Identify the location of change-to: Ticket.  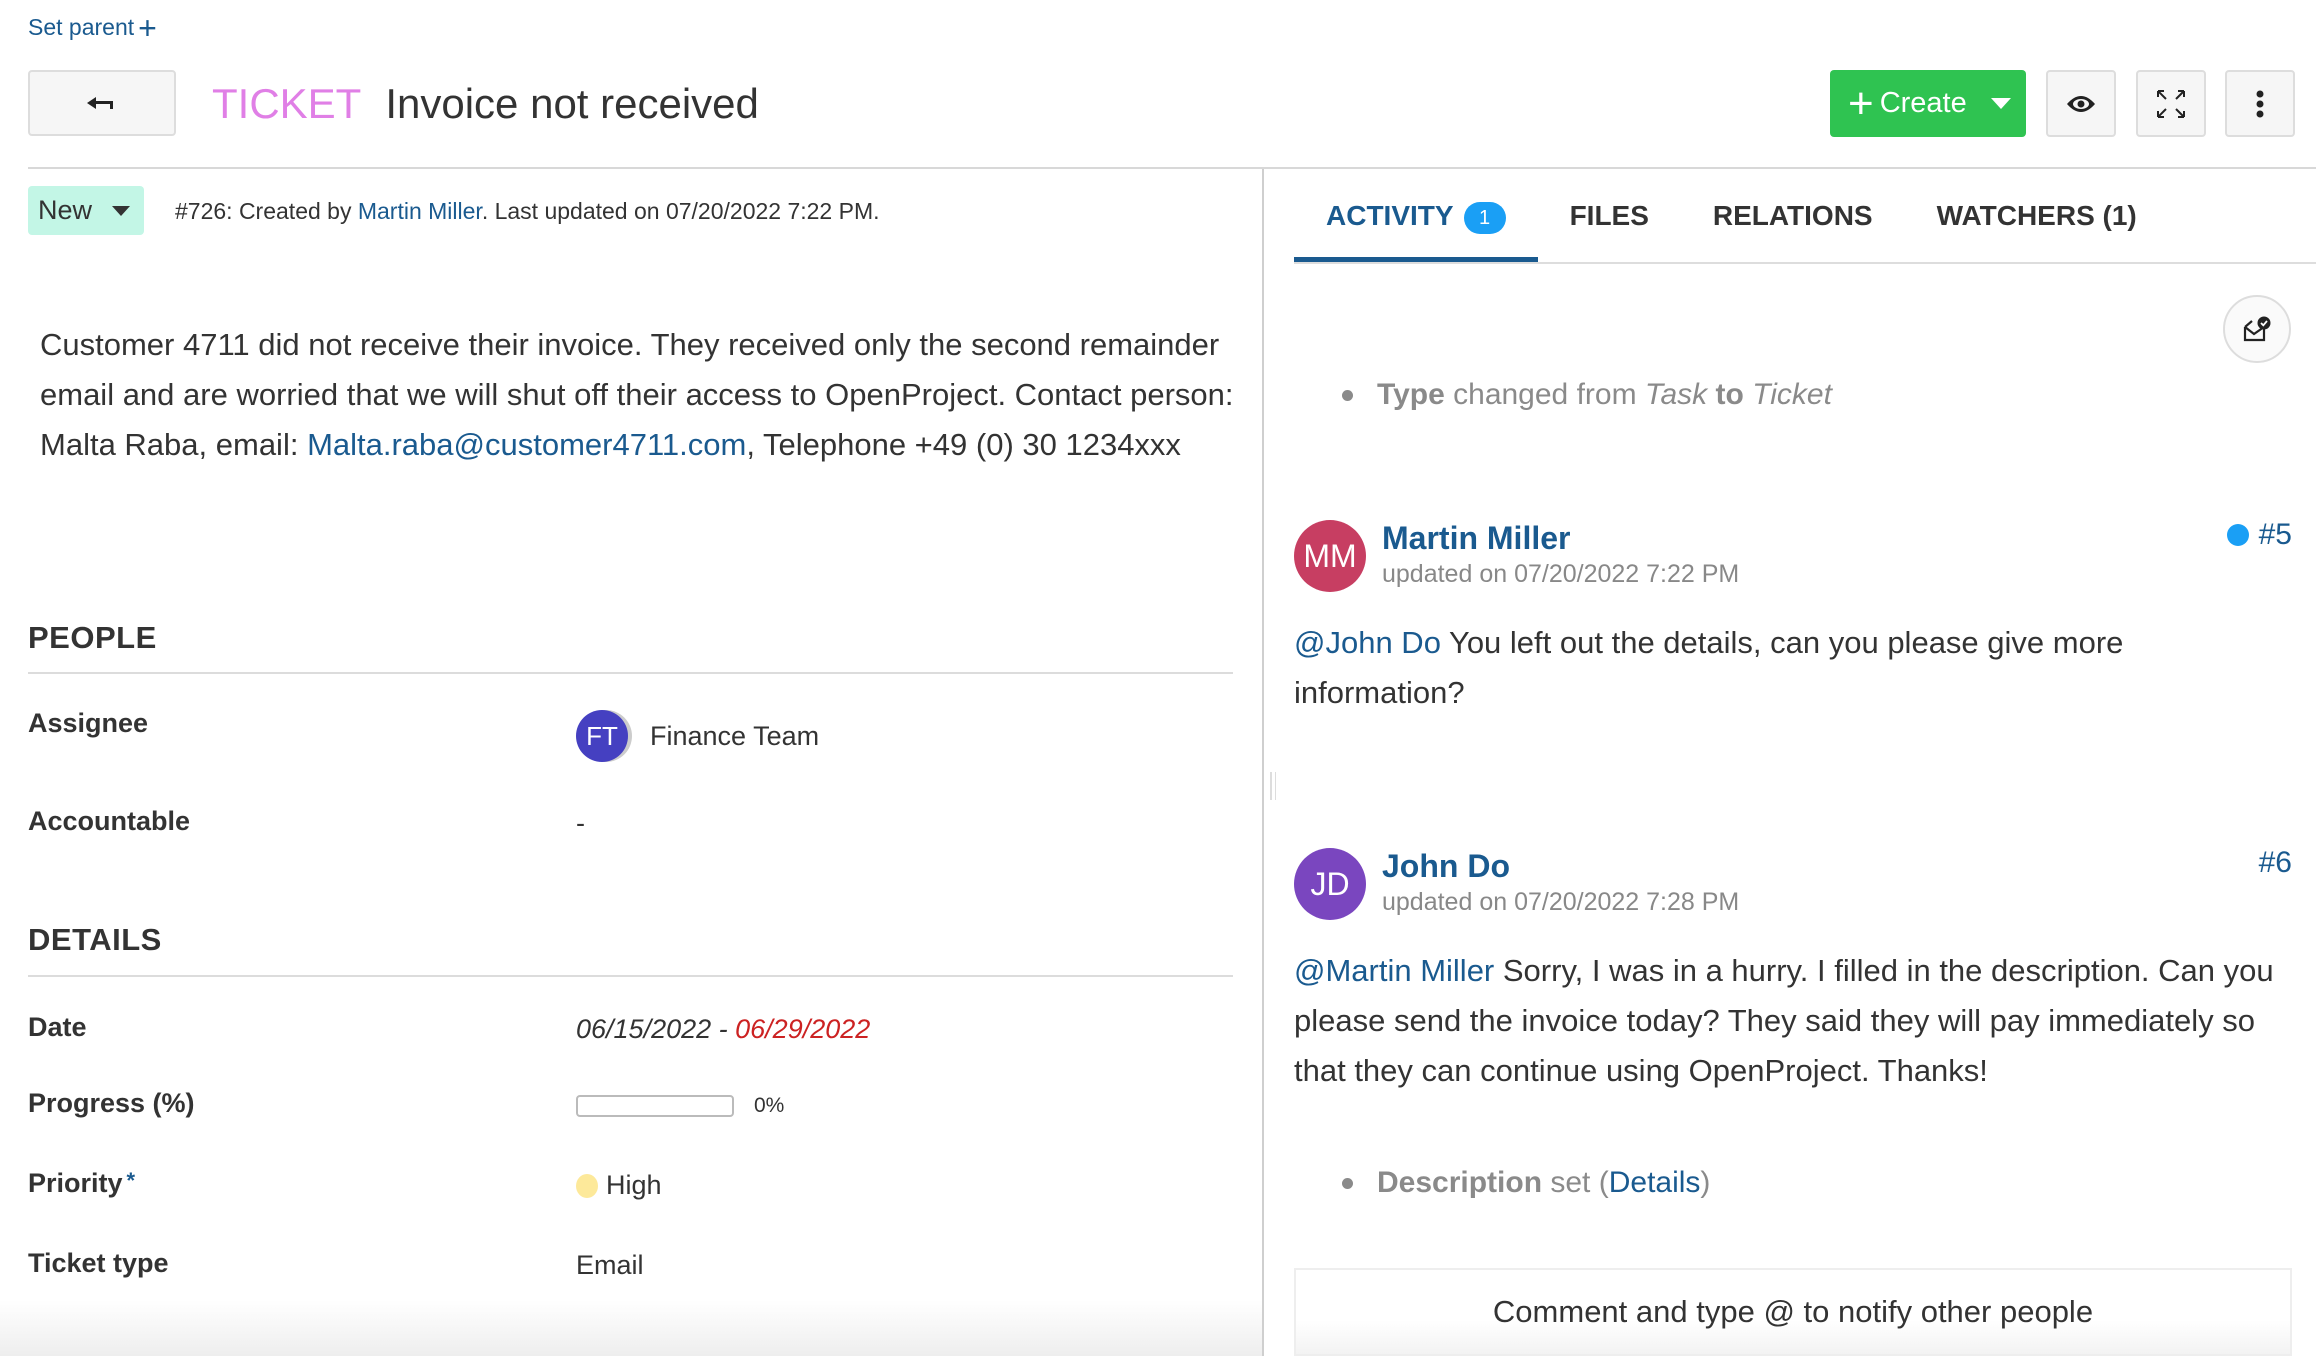
(1792, 394).